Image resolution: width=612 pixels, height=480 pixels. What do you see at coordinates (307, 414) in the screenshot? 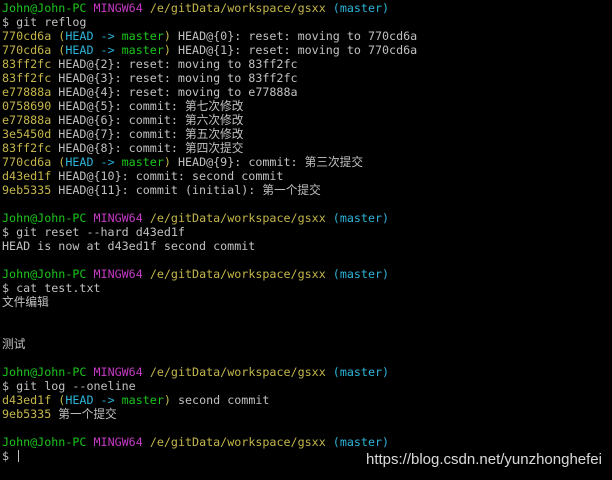
I see `terminal-line: 9eb5335 第一个提交` at bounding box center [307, 414].